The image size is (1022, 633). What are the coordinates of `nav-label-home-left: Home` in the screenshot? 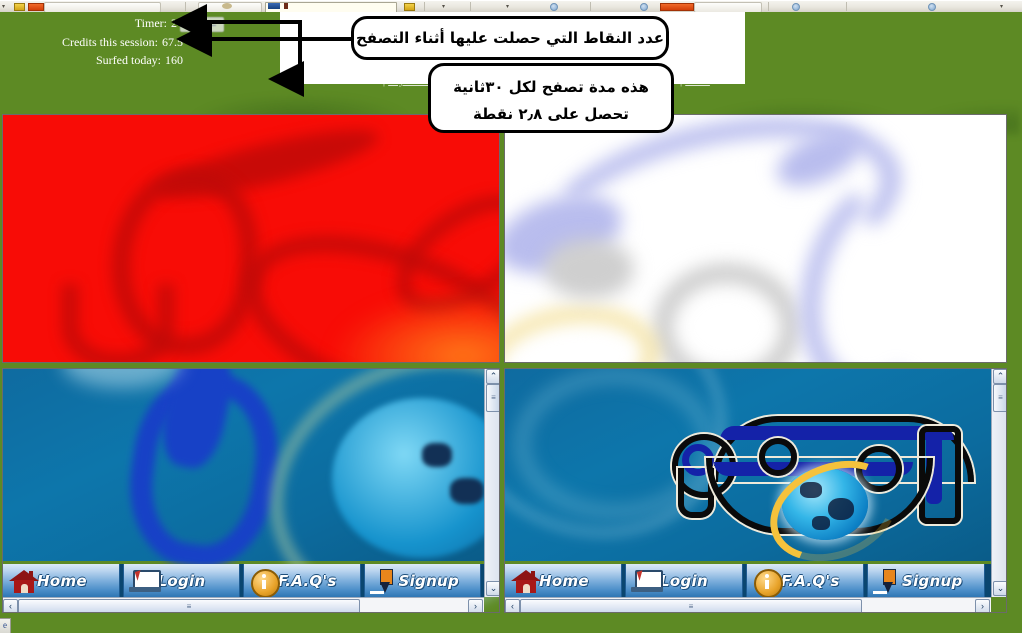 It's located at (62, 580).